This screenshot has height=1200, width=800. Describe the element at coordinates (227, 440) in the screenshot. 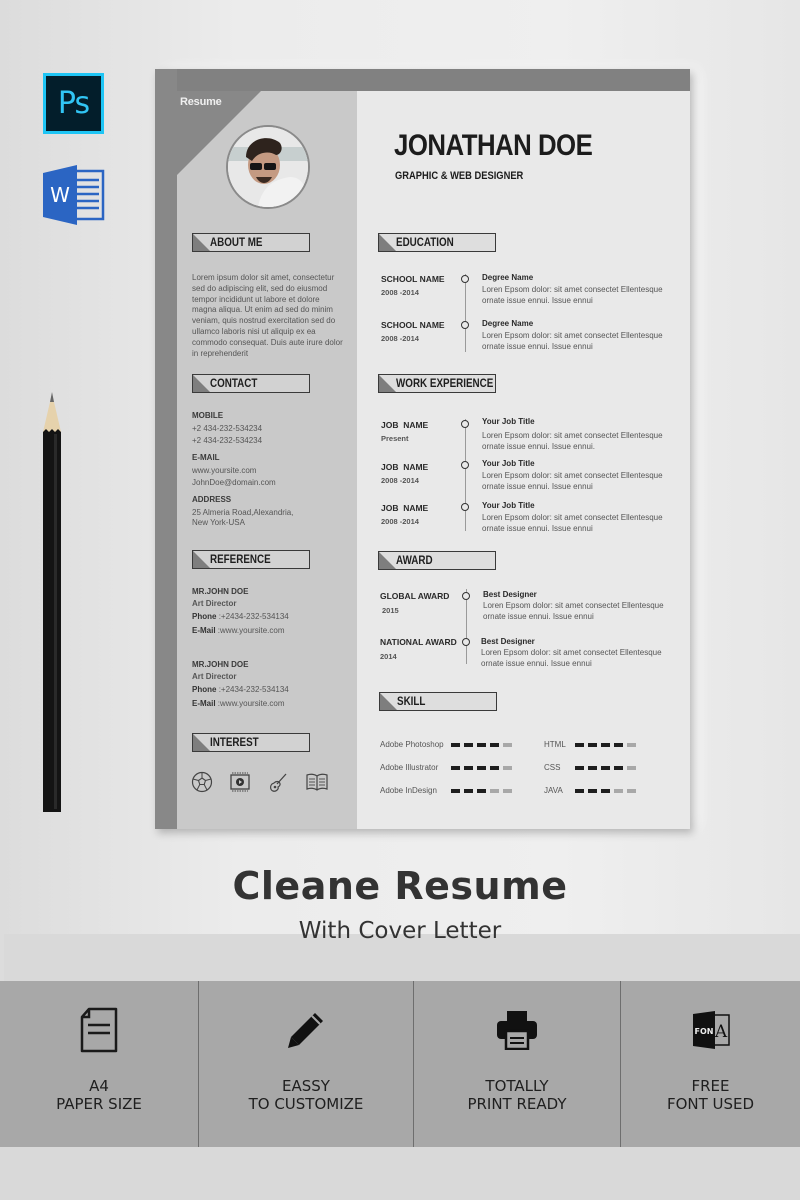

I see `mobile-2: +2 434-232-534234` at that location.